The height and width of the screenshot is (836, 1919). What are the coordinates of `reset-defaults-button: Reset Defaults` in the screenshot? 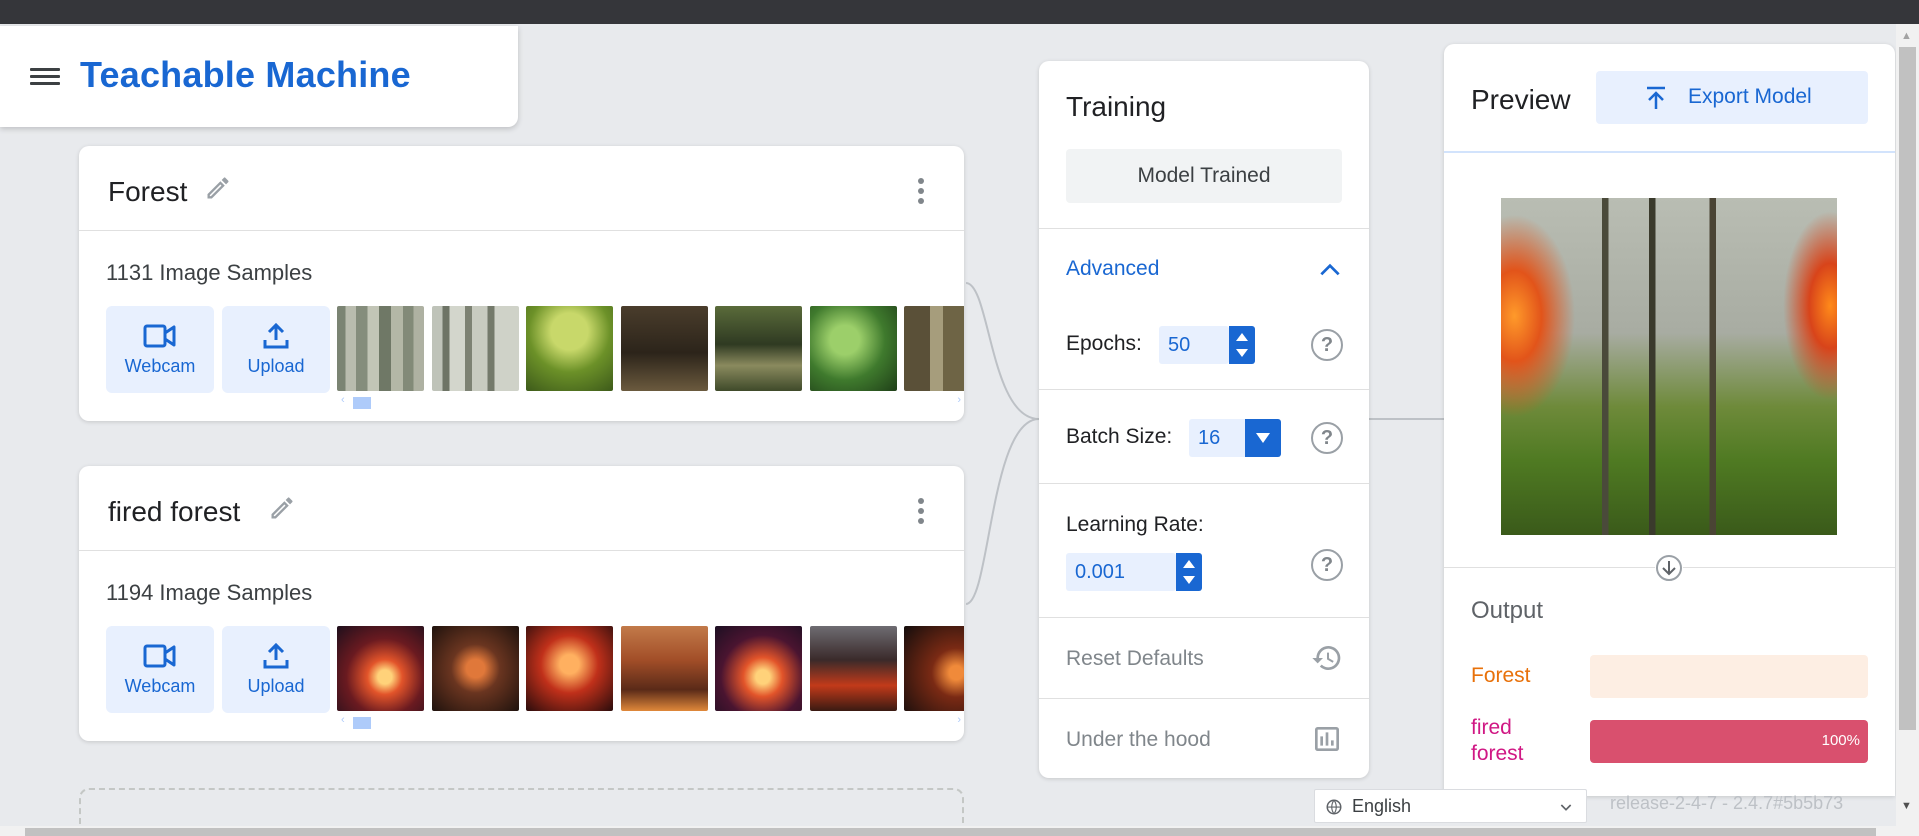 It's located at (1135, 659).